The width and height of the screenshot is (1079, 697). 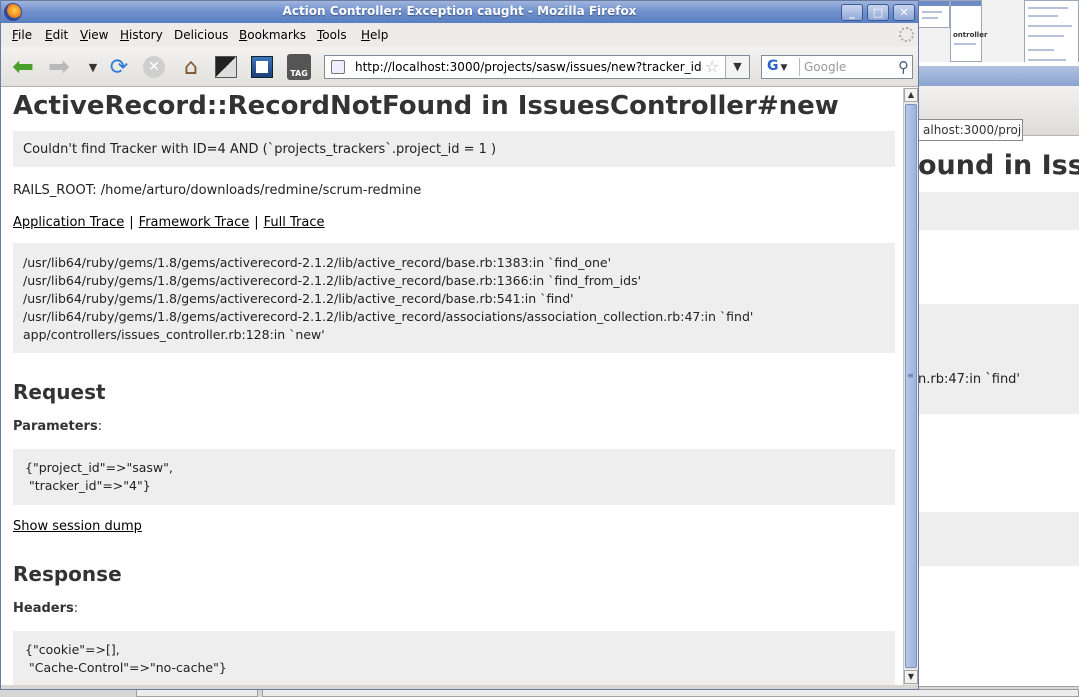 I want to click on menu-delicious: Delicious, so click(x=201, y=35).